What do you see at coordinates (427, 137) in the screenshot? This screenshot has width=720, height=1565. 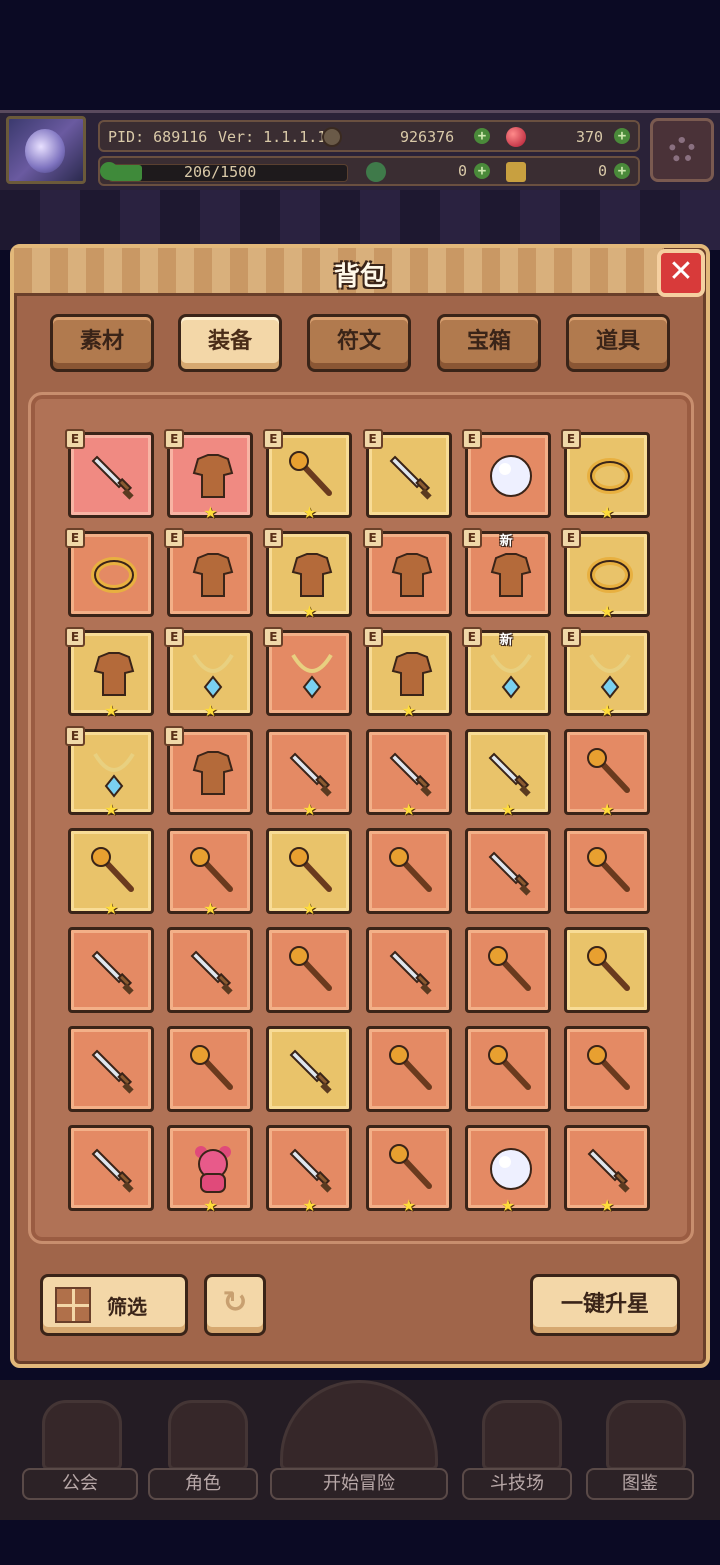 I see `gold-value: 926376` at bounding box center [427, 137].